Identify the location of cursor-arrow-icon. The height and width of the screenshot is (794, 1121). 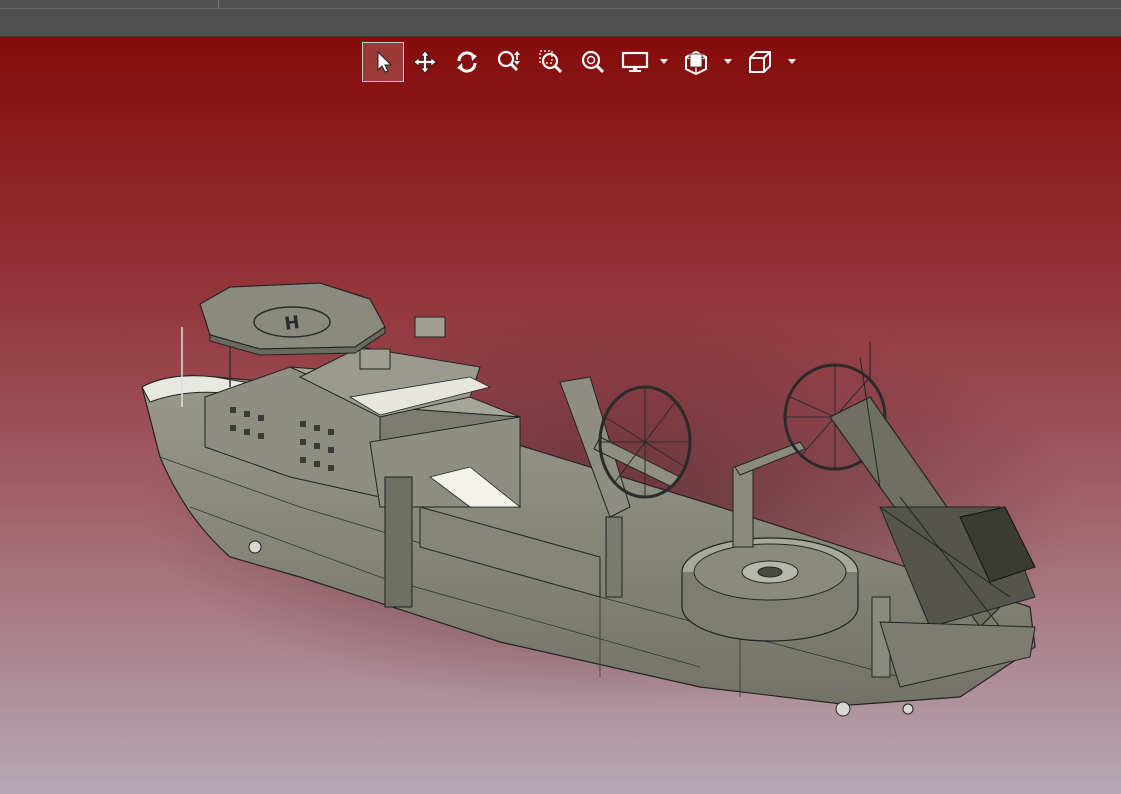
(385, 61).